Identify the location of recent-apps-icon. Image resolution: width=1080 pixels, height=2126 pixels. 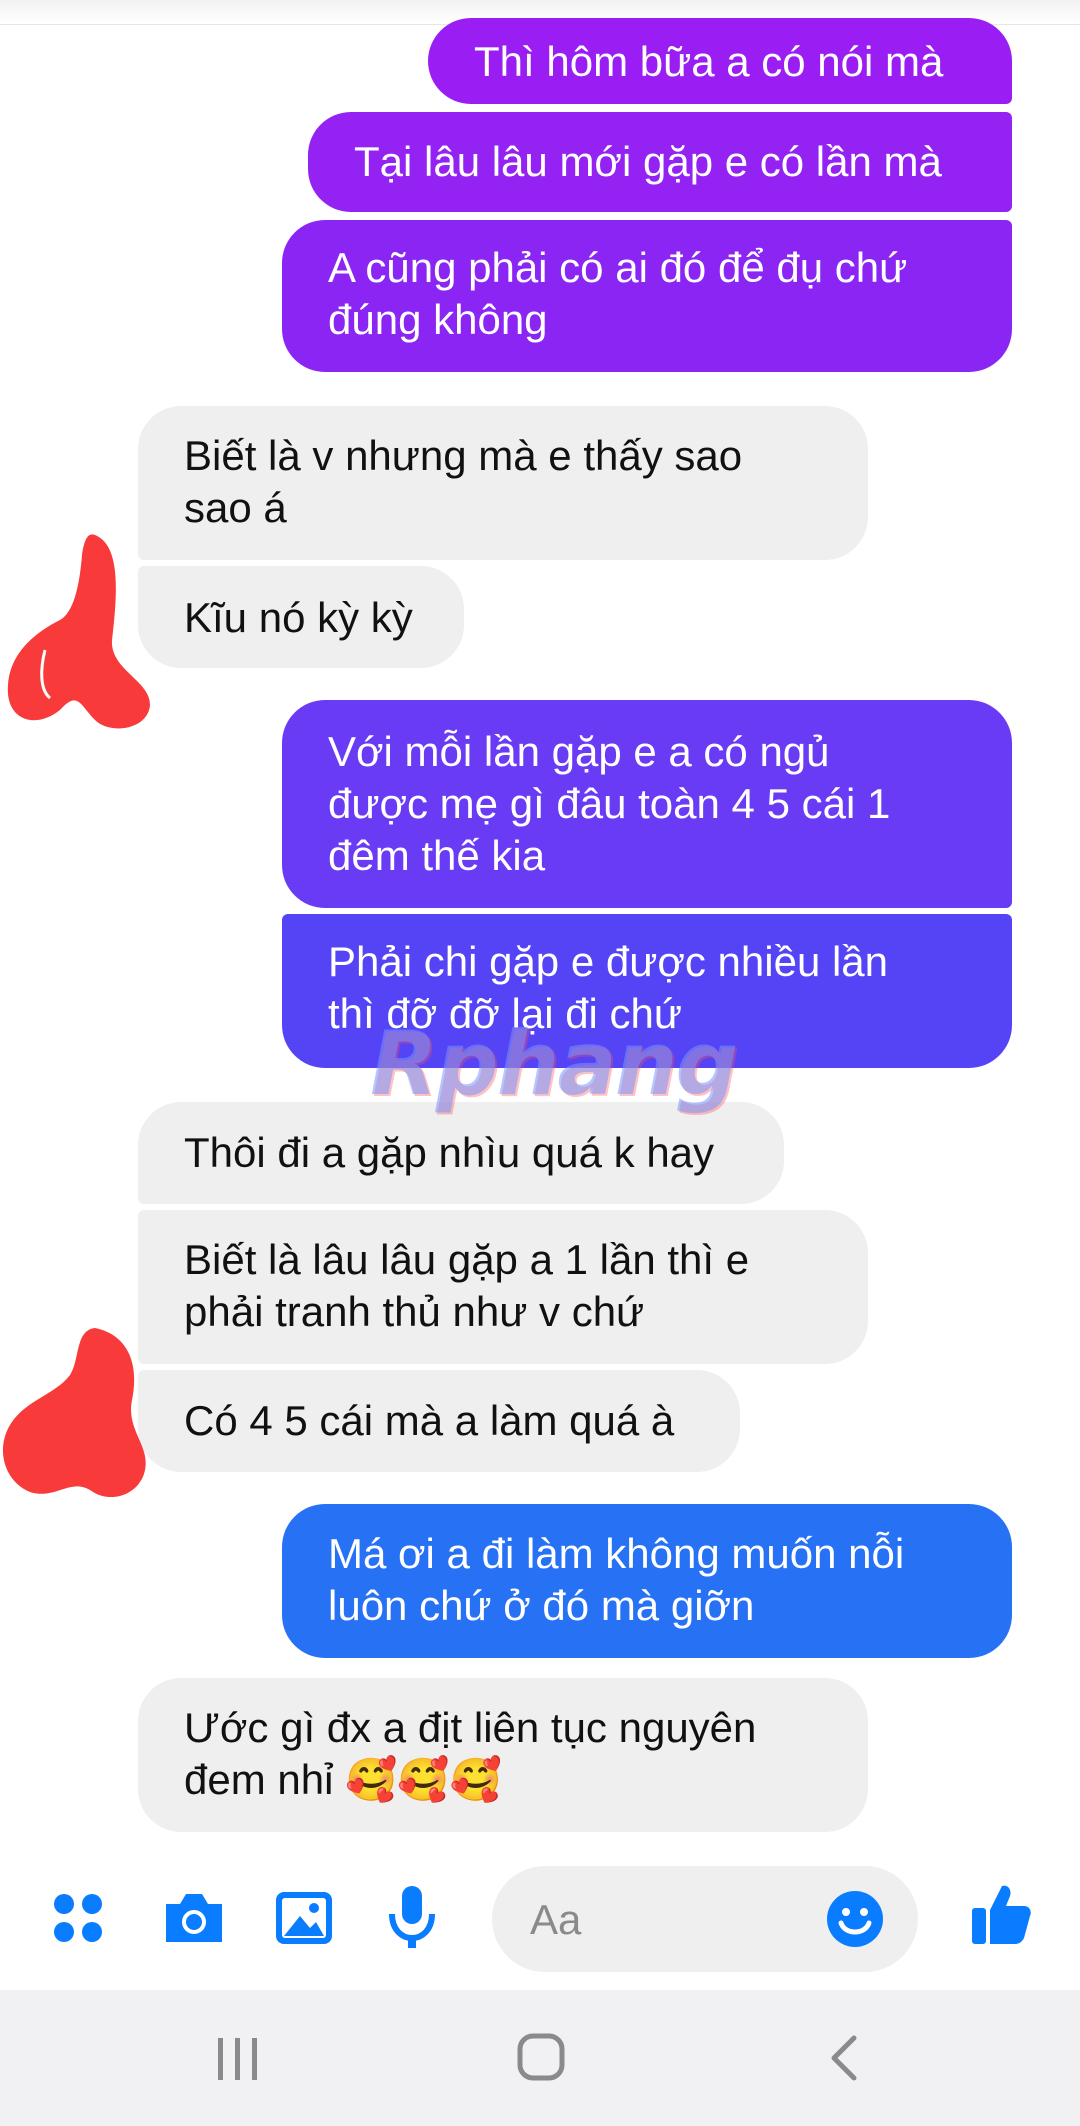
(238, 2059).